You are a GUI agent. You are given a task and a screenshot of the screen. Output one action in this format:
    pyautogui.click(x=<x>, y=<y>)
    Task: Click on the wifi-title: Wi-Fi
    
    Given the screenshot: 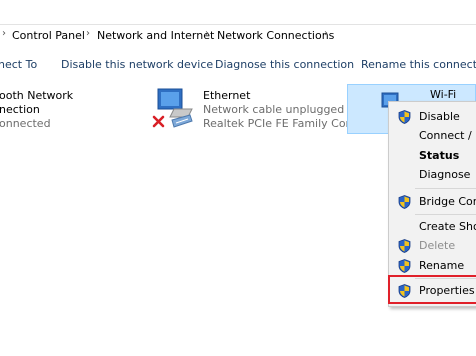 What is the action you would take?
    pyautogui.click(x=443, y=94)
    